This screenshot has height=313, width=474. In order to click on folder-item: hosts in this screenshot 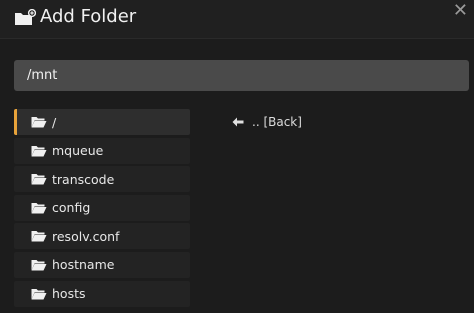, I will do `click(102, 293)`.